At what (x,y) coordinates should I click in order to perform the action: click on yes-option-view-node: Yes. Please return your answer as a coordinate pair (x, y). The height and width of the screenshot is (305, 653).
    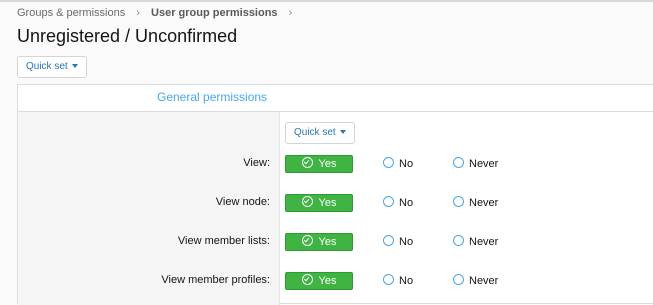
    Looking at the image, I should click on (319, 203).